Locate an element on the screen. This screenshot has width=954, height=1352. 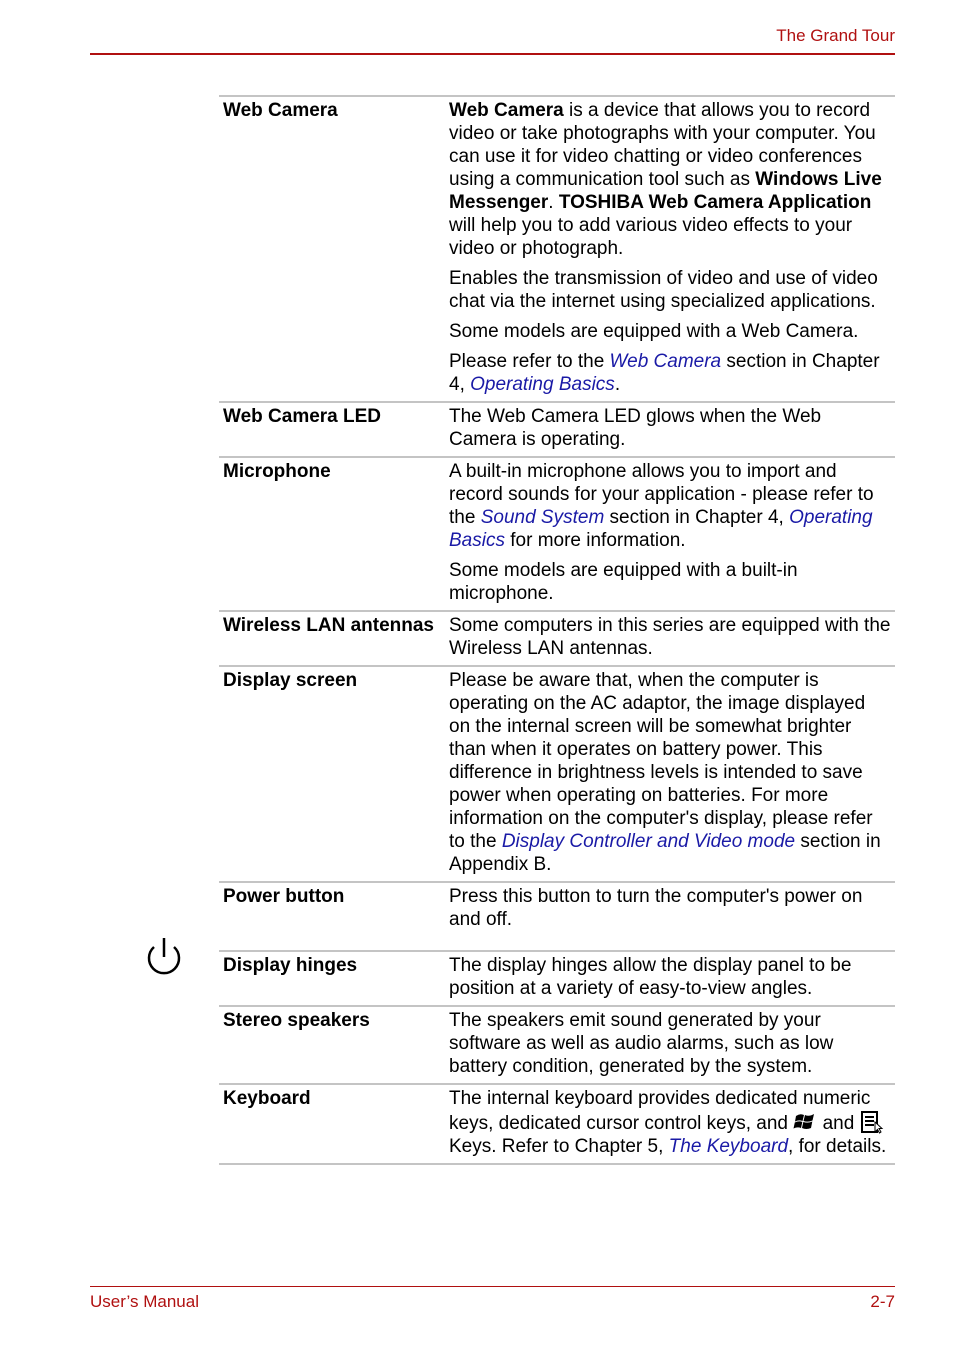
cross-reference-link: Display Controller and Video mode is located at coordinates (648, 841).